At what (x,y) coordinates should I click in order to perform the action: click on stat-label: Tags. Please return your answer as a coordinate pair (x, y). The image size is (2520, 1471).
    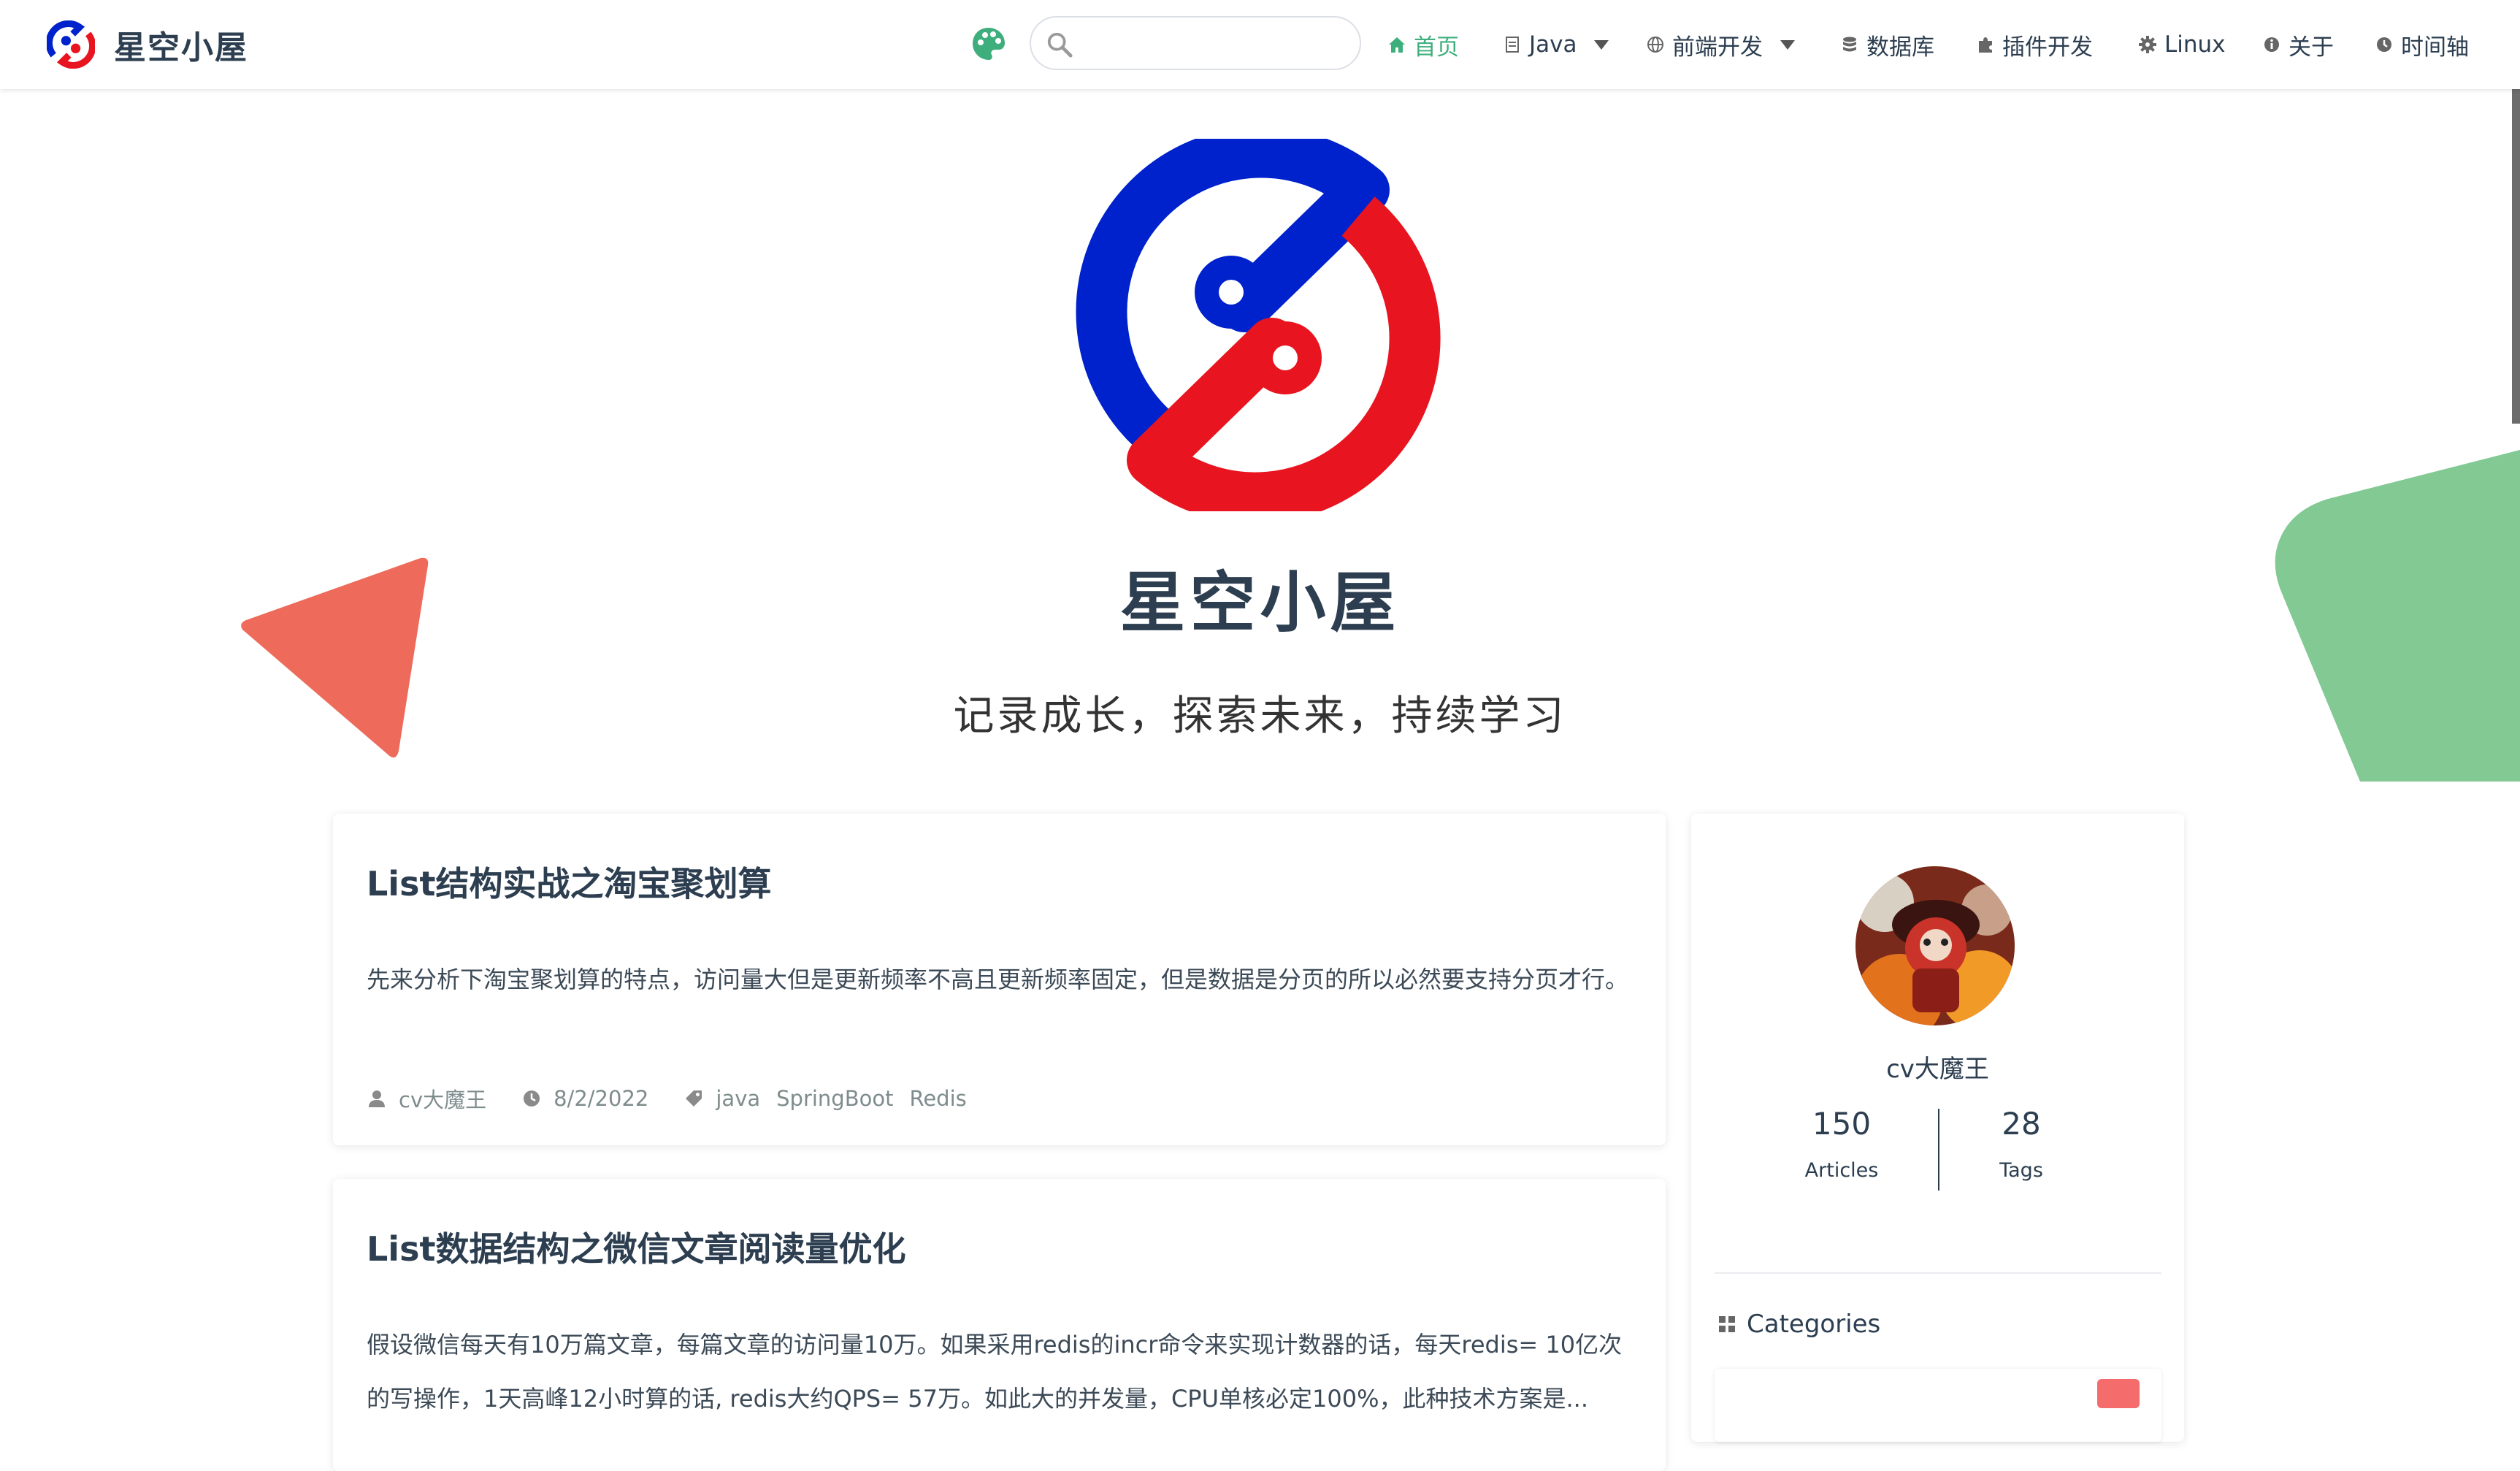
    Looking at the image, I should click on (2021, 1170).